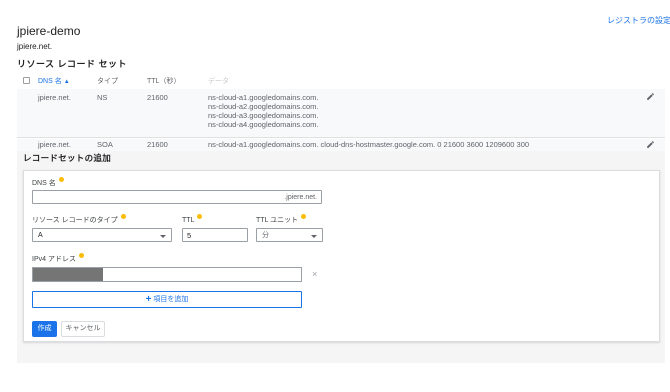  What do you see at coordinates (102, 235) in the screenshot?
I see `record-type-select: A` at bounding box center [102, 235].